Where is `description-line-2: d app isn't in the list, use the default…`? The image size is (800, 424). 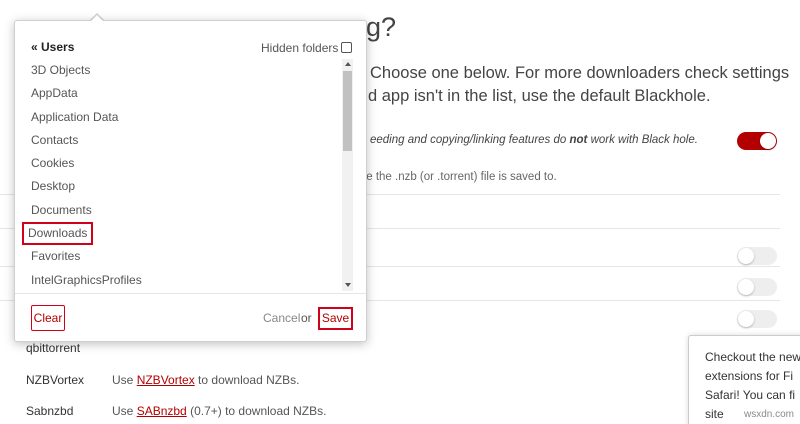
description-line-2: d app isn't in the list, use the default… is located at coordinates (539, 96).